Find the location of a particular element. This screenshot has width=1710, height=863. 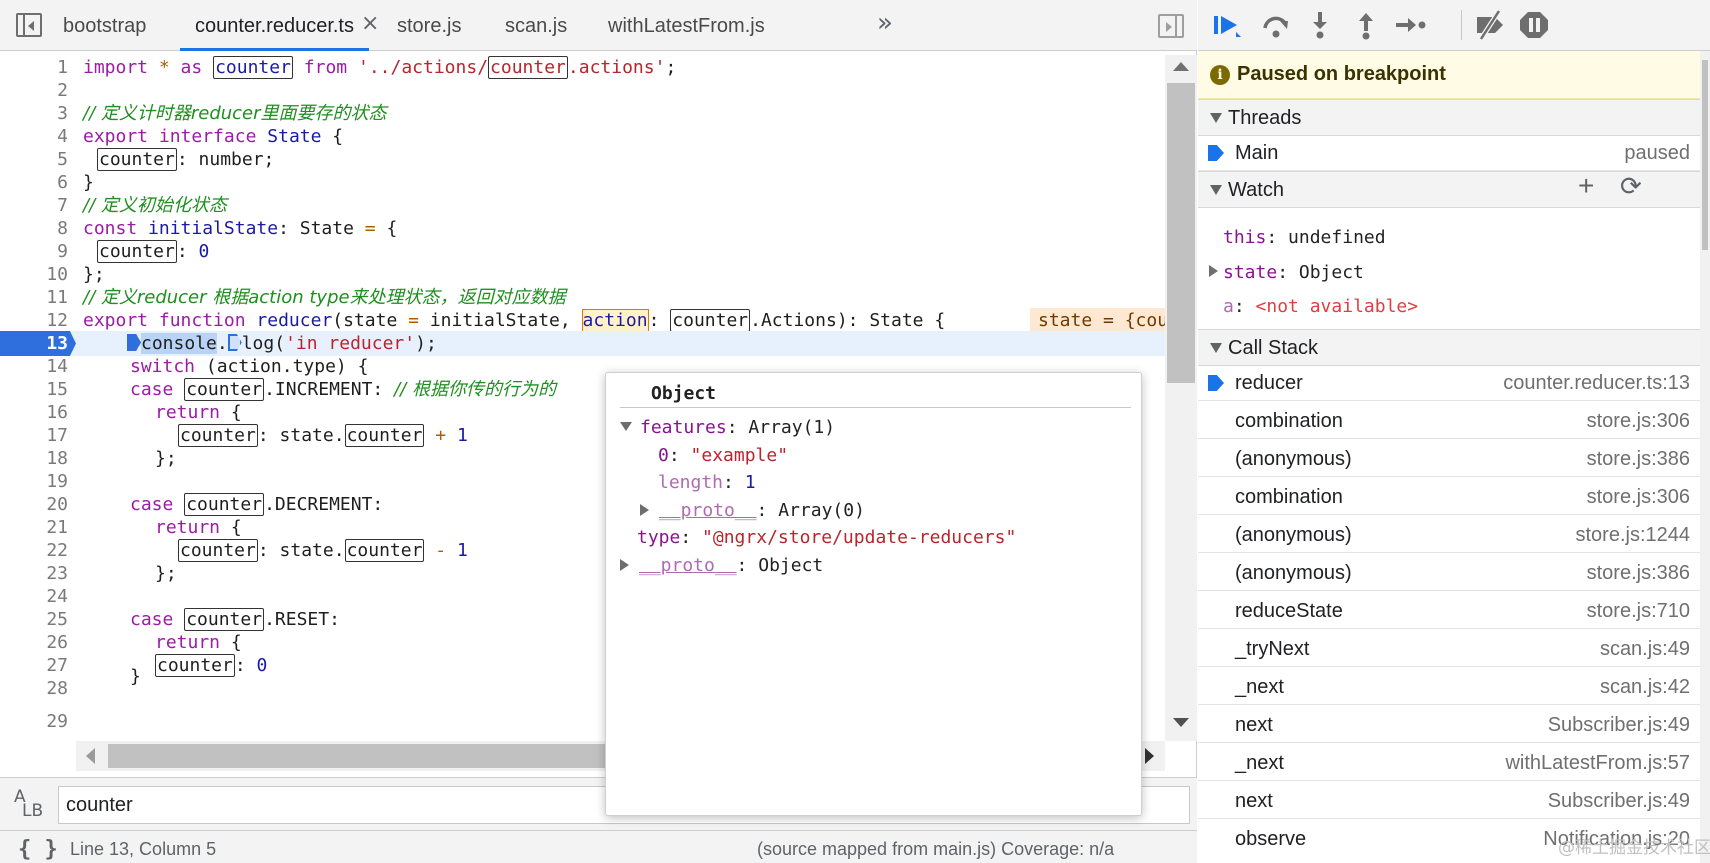

call-frame: (anonymous) store.js:1244 is located at coordinates (1449, 535).